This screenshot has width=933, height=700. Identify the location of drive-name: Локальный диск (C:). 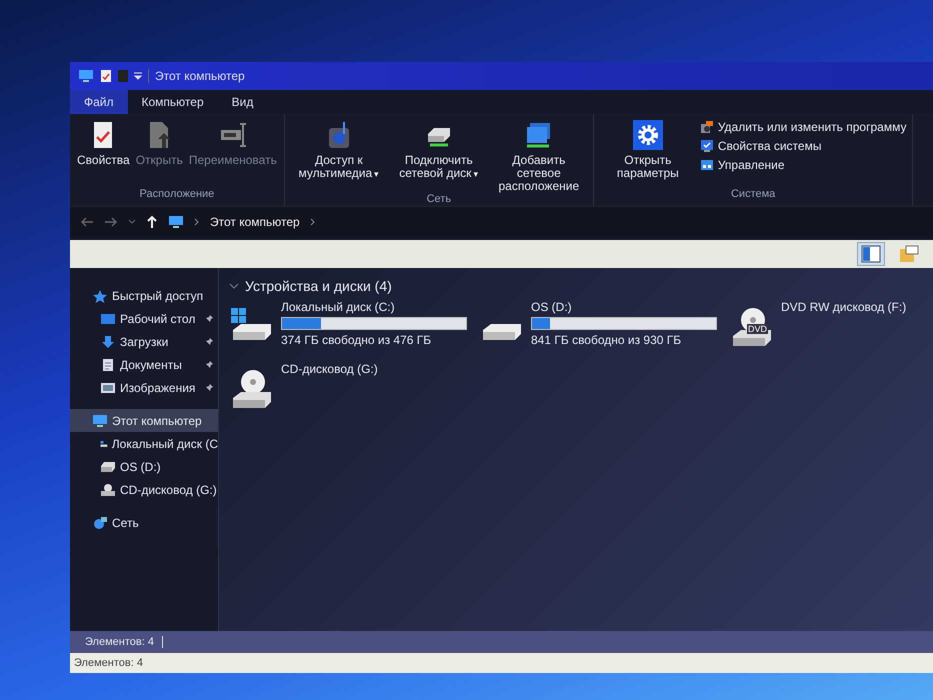
(374, 307).